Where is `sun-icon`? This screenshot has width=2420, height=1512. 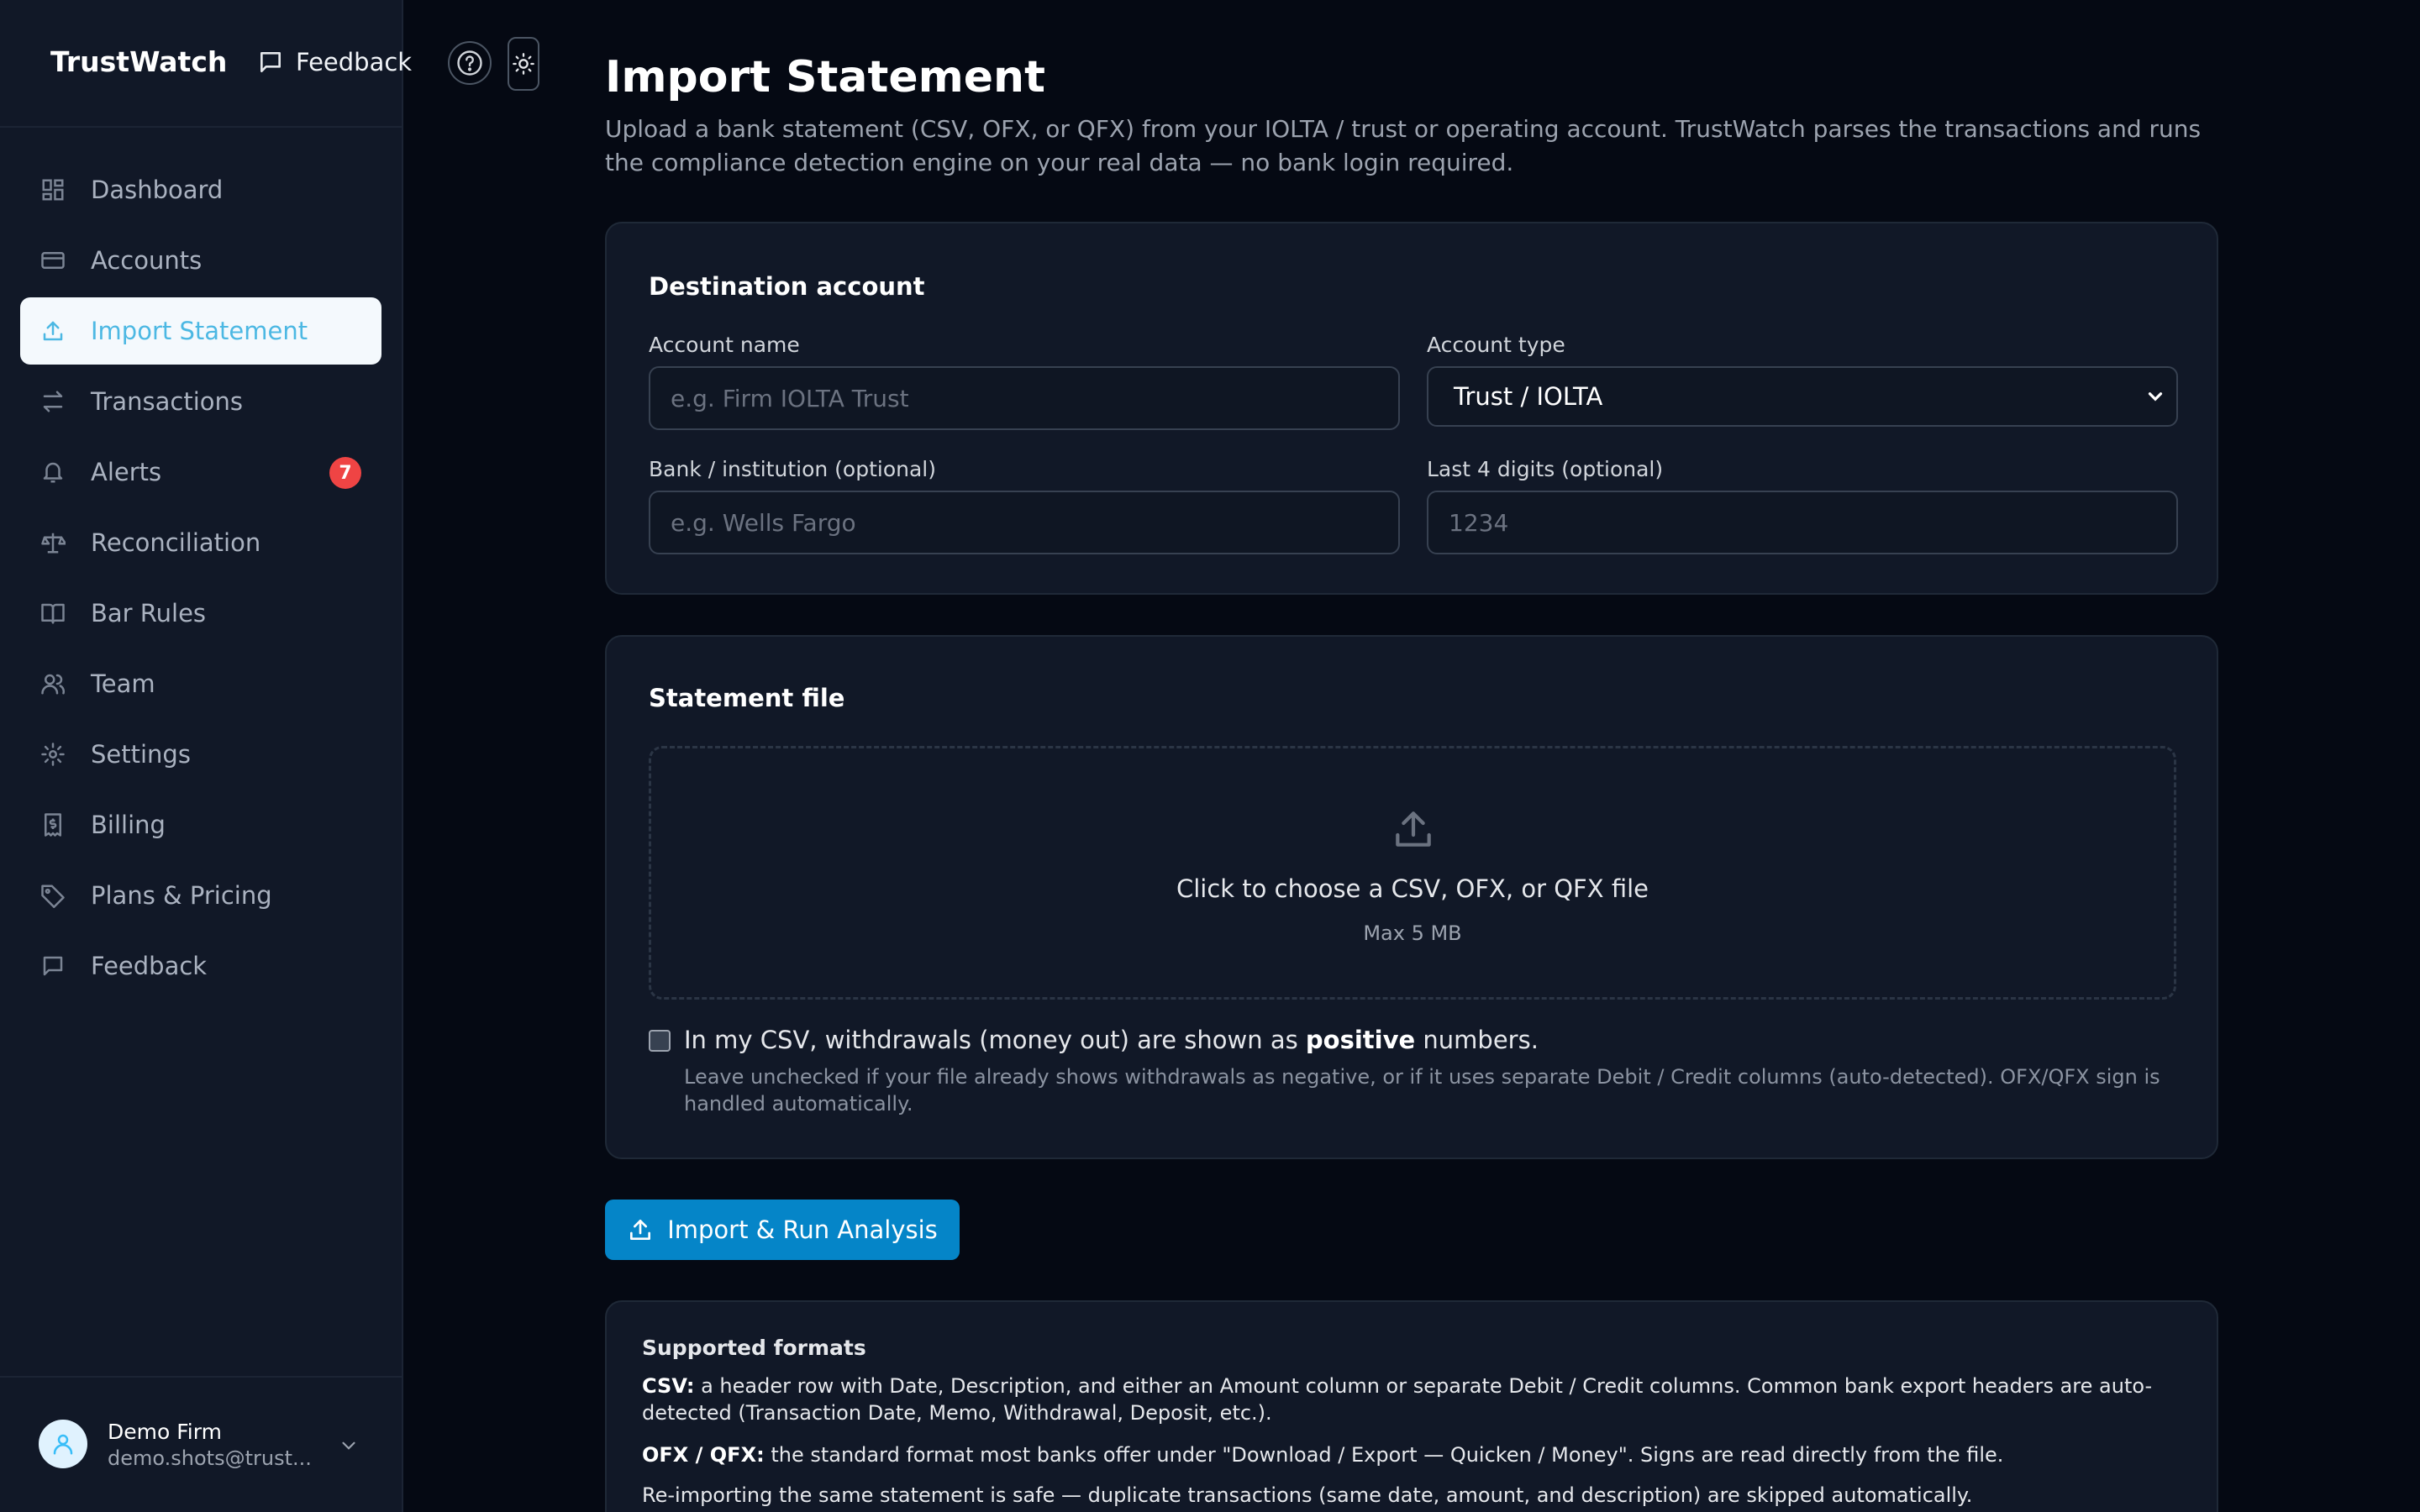
sun-icon is located at coordinates (523, 64).